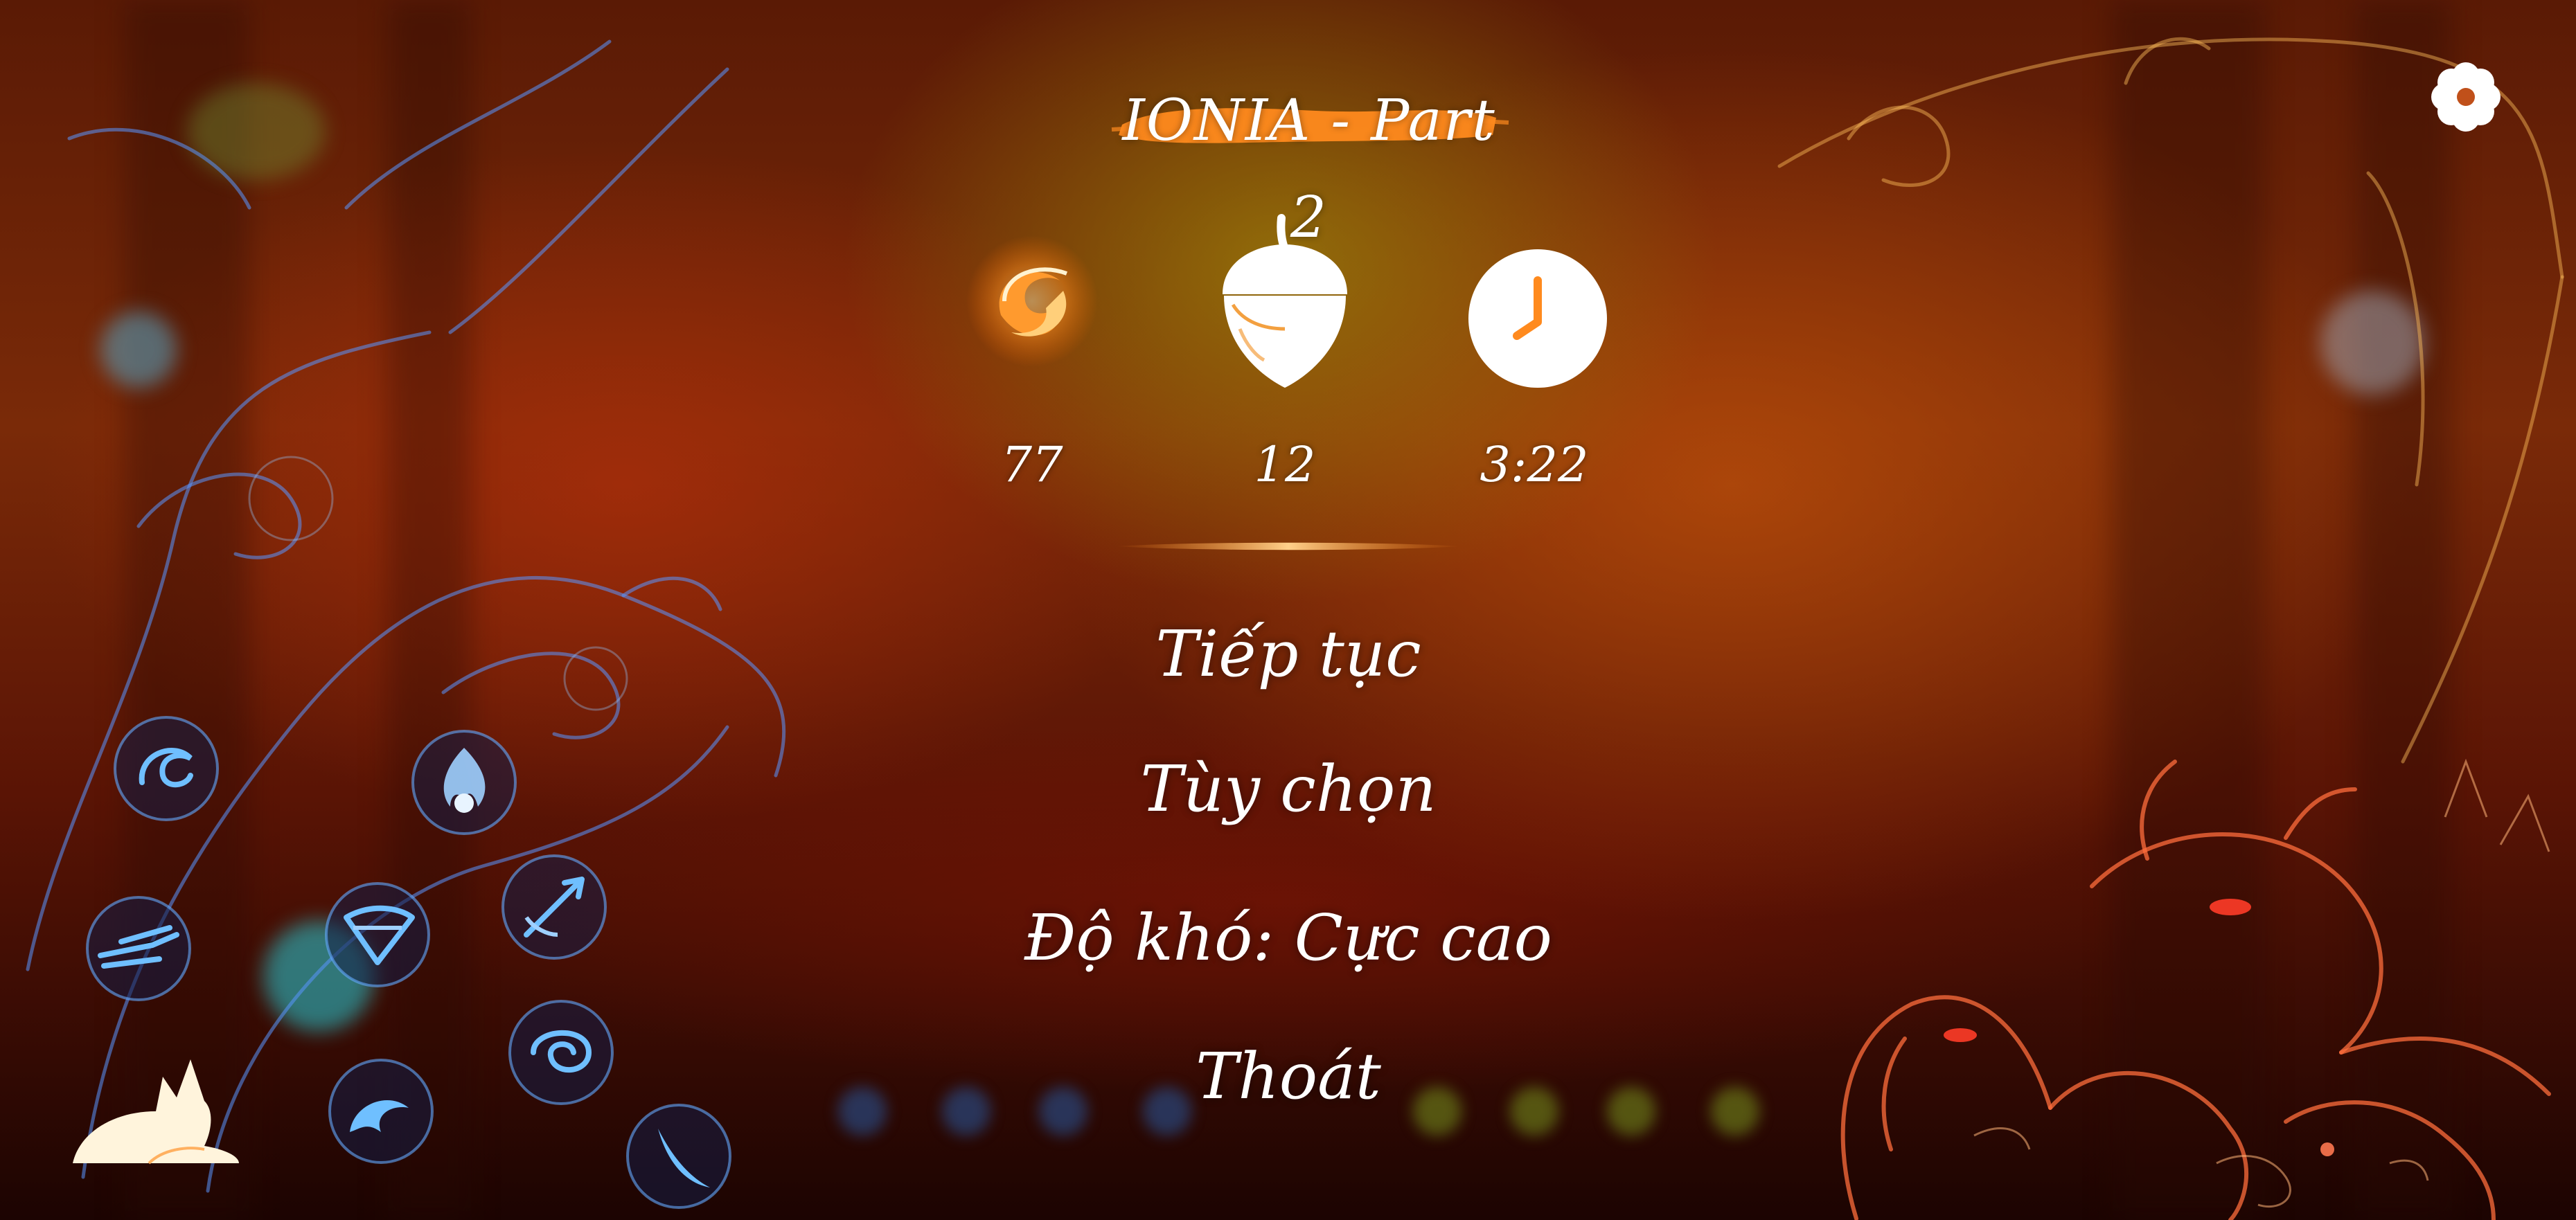  I want to click on spirit-swirl-icon, so click(1032, 301).